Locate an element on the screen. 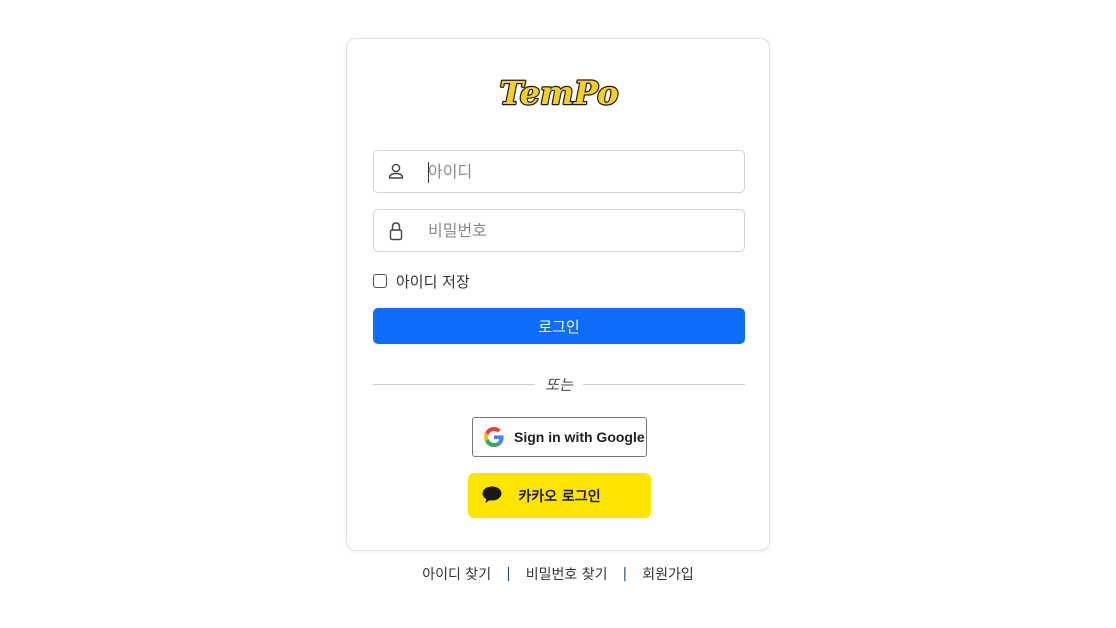 The height and width of the screenshot is (628, 1116). id-field is located at coordinates (559, 171).